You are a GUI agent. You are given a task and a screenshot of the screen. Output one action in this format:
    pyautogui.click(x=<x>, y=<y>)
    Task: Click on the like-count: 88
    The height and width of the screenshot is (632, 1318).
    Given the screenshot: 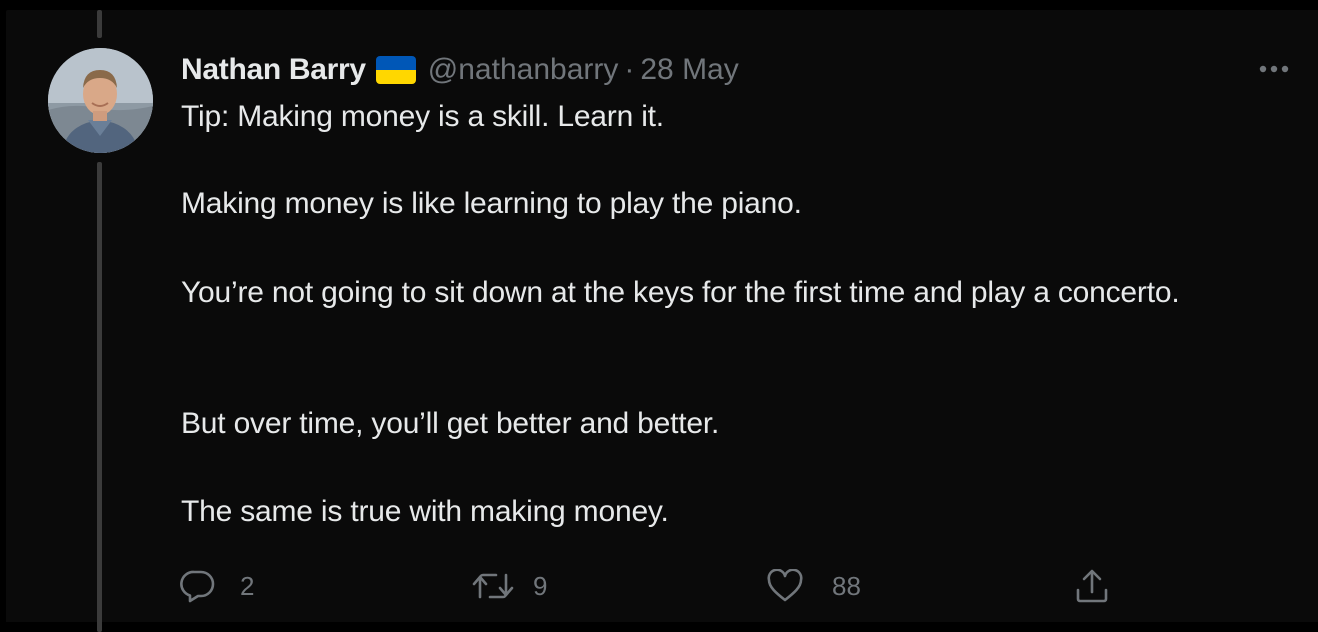 What is the action you would take?
    pyautogui.click(x=846, y=585)
    